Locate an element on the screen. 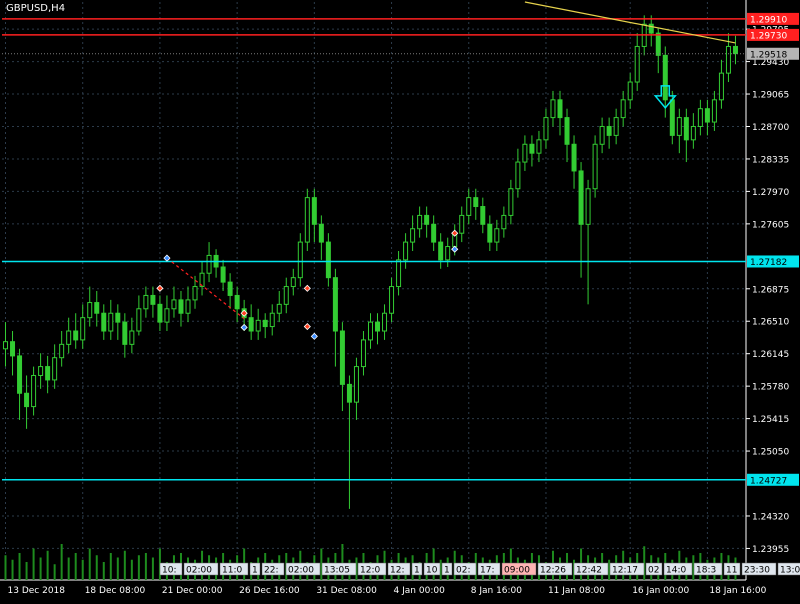 This screenshot has width=800, height=604. symbol-label: GBPUSD,H4 is located at coordinates (36, 8).